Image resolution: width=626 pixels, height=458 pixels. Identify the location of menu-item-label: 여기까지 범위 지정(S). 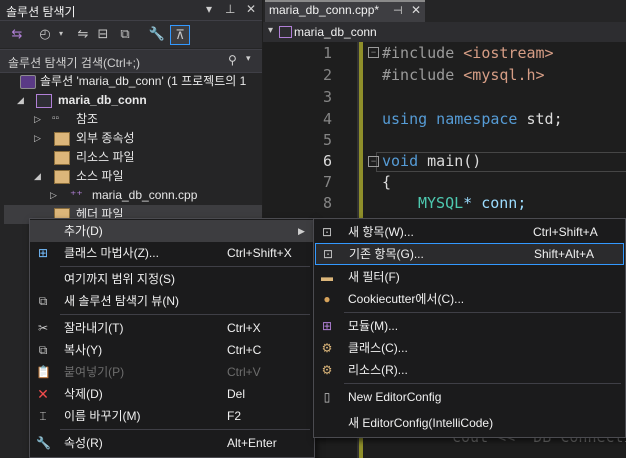
(119, 279).